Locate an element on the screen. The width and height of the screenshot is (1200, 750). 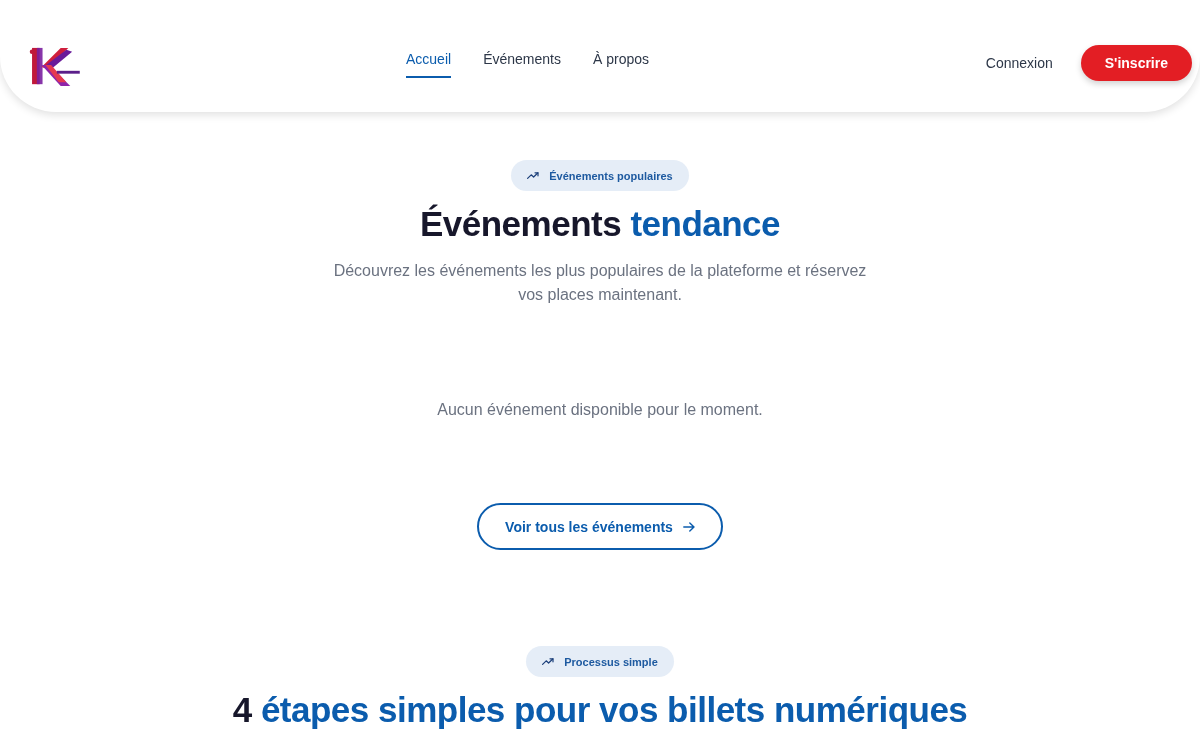
signup-button: S'inscrire is located at coordinates (1136, 63).